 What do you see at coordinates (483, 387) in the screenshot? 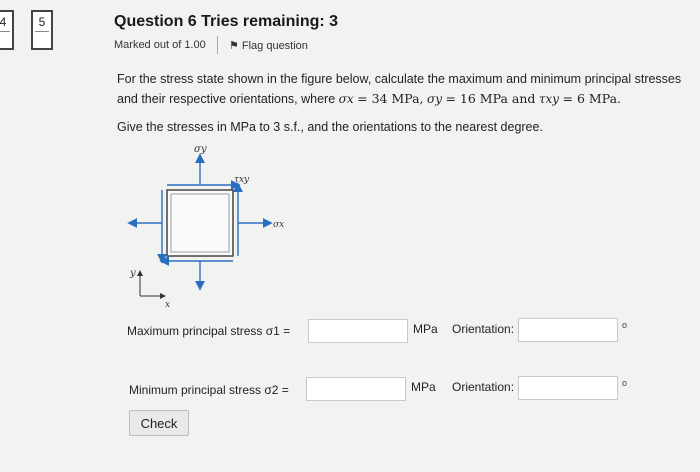
I see `min-orientation-label: Orientation:` at bounding box center [483, 387].